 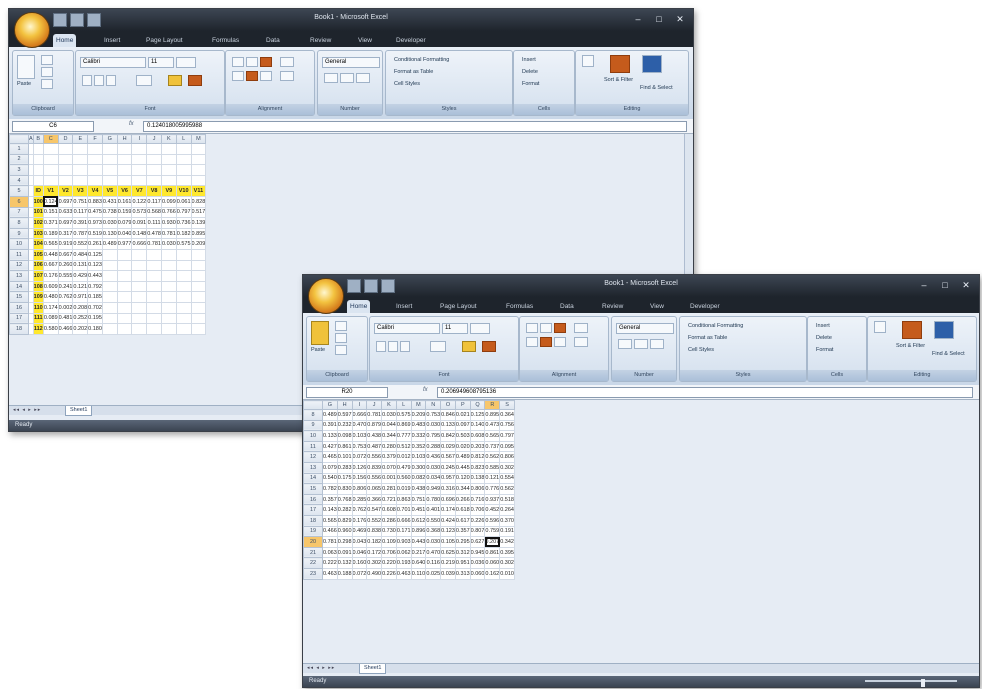 What do you see at coordinates (183, 212) in the screenshot?
I see `cell: 0.797` at bounding box center [183, 212].